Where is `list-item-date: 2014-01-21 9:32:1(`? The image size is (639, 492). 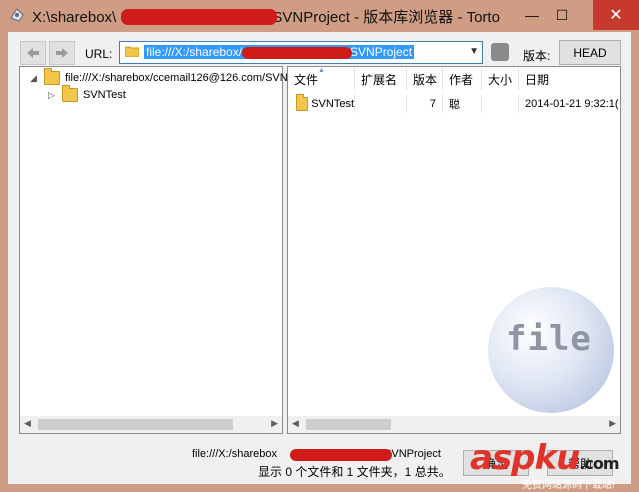 list-item-date: 2014-01-21 9:32:1( is located at coordinates (572, 104).